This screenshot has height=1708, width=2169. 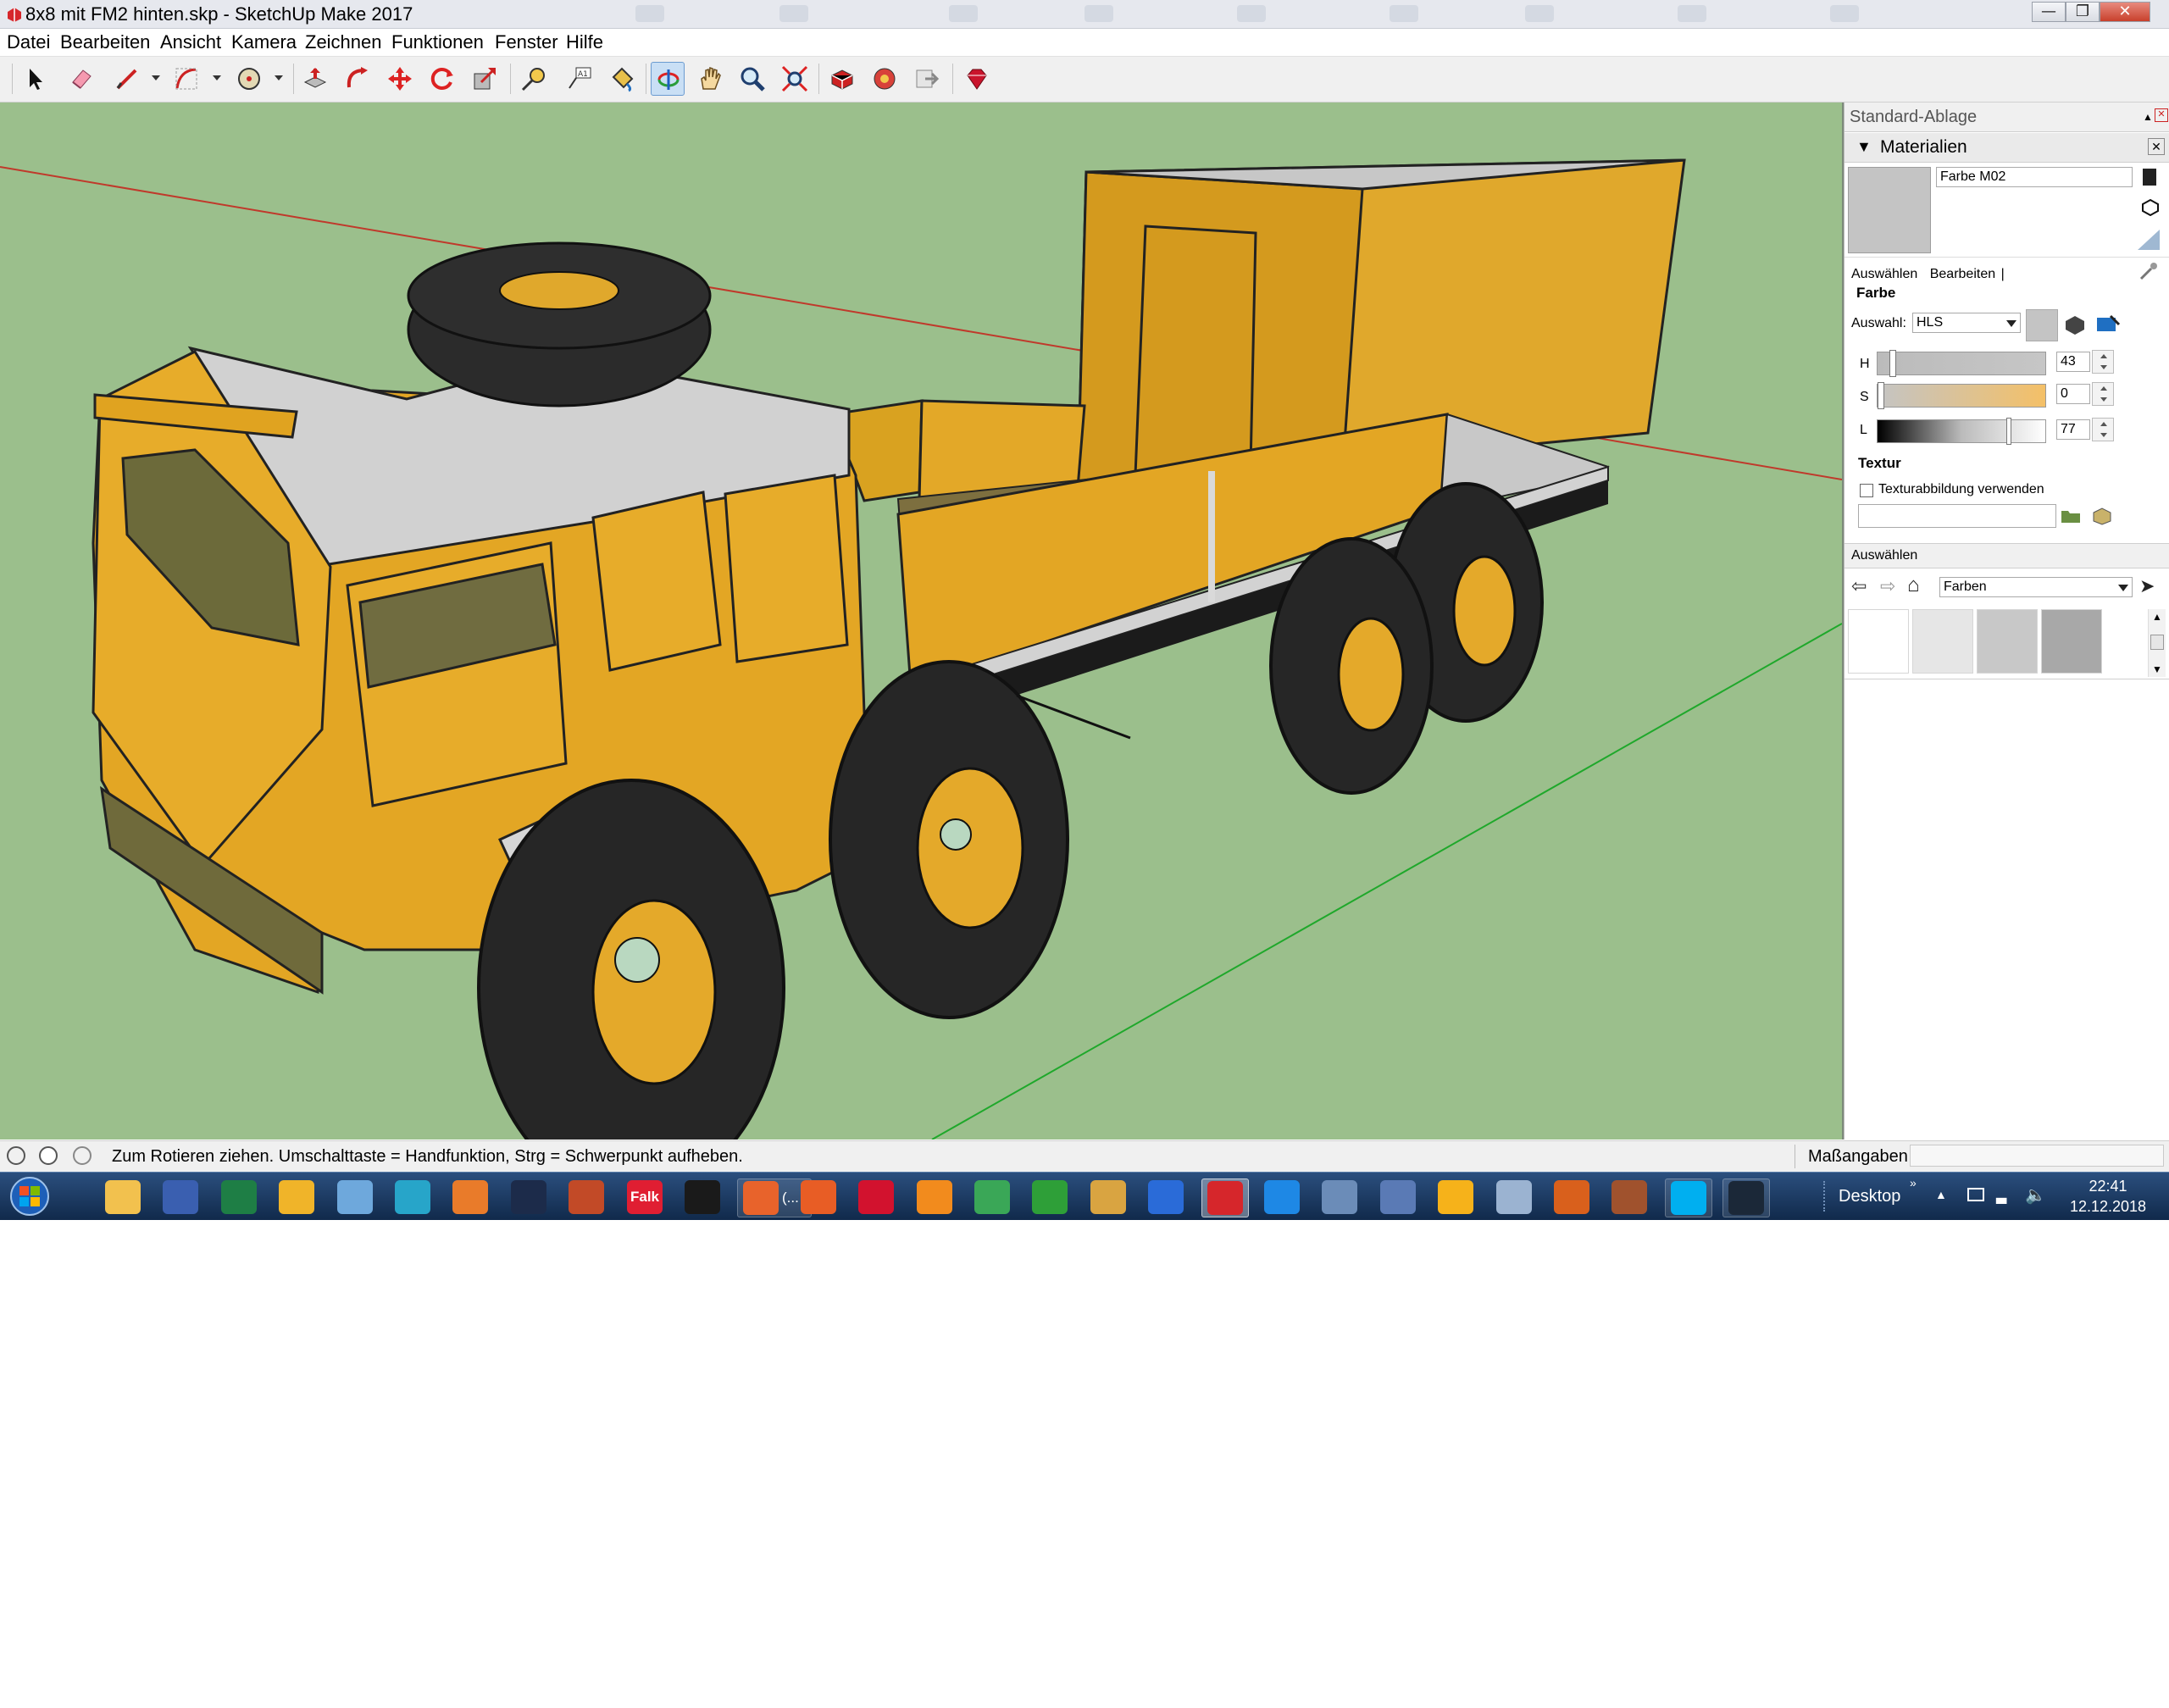 I want to click on hue-spinner, so click(x=2103, y=362).